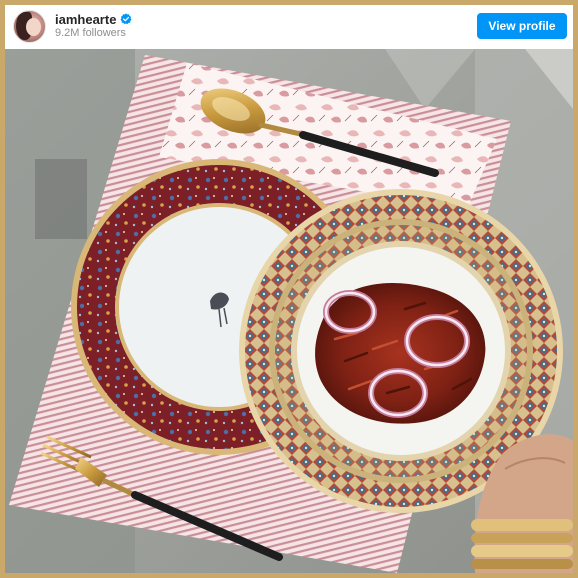 The height and width of the screenshot is (578, 578). What do you see at coordinates (126, 19) in the screenshot?
I see `verified-badge-icon` at bounding box center [126, 19].